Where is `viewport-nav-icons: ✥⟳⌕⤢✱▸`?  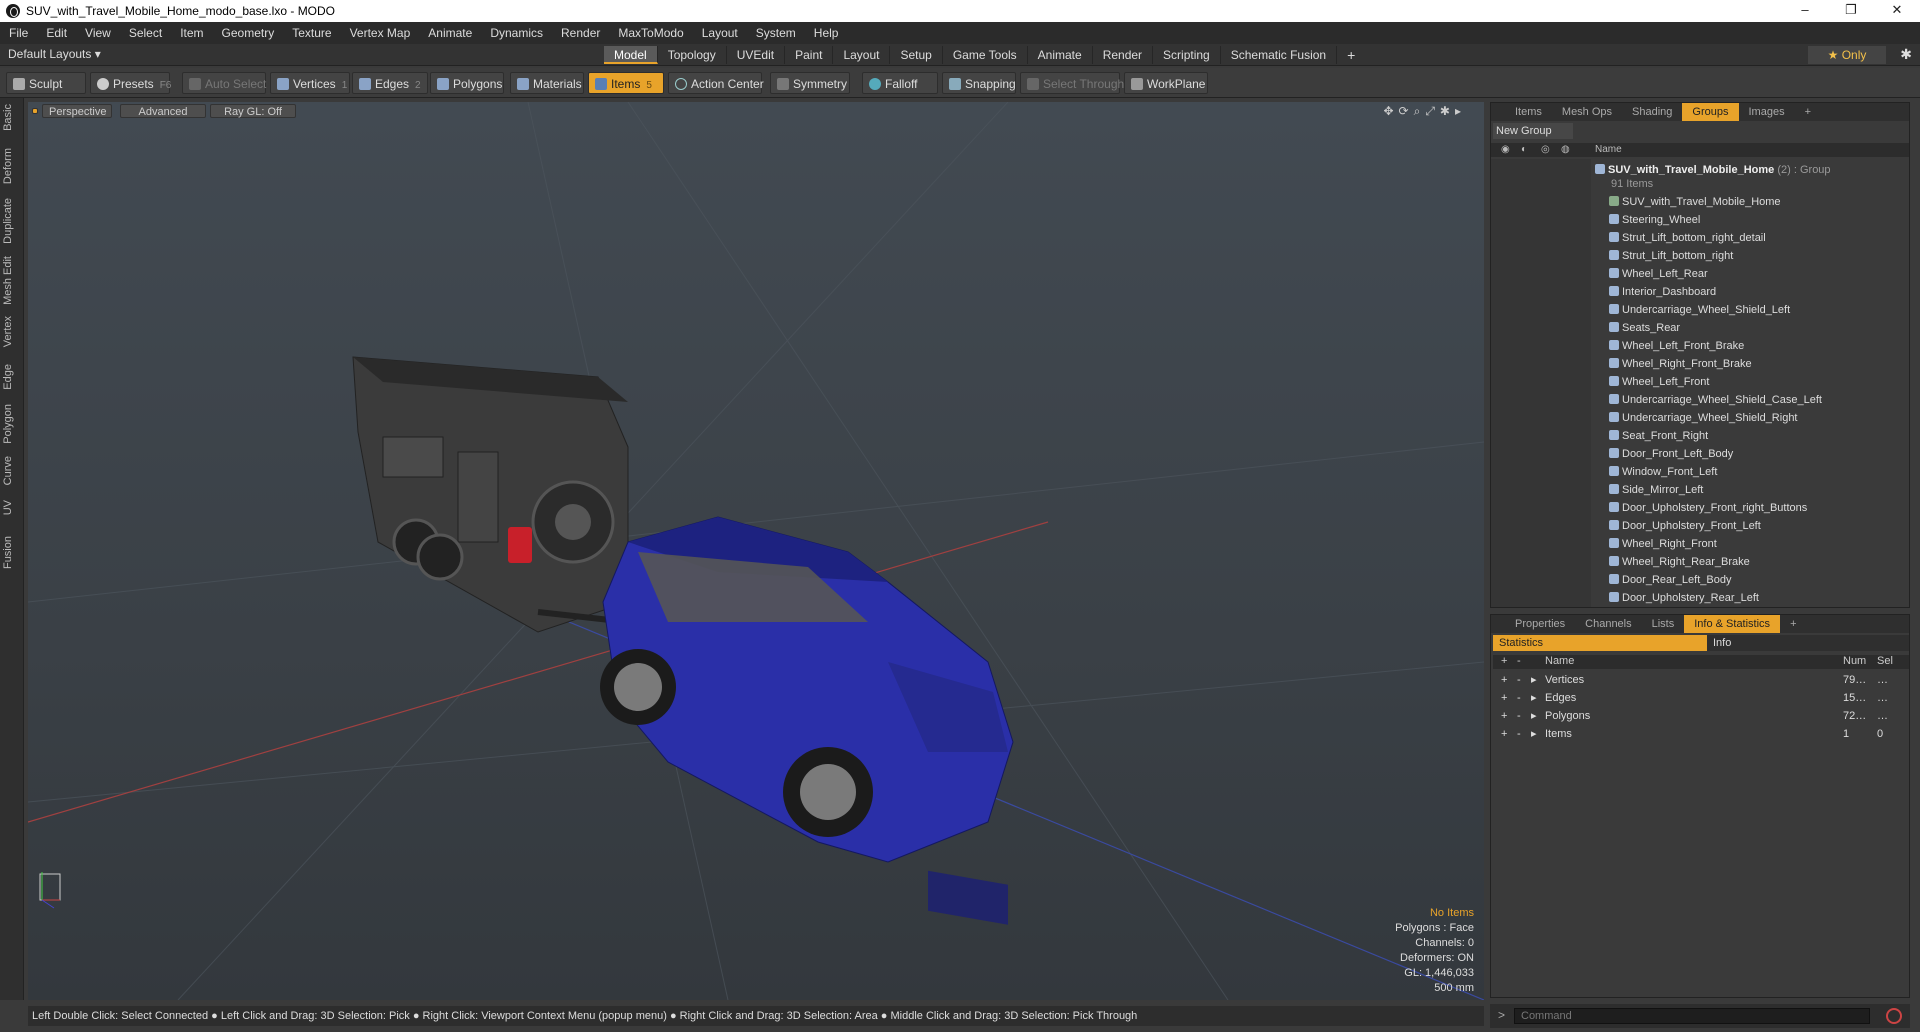 viewport-nav-icons: ✥⟳⌕⤢✱▸ is located at coordinates (1424, 111).